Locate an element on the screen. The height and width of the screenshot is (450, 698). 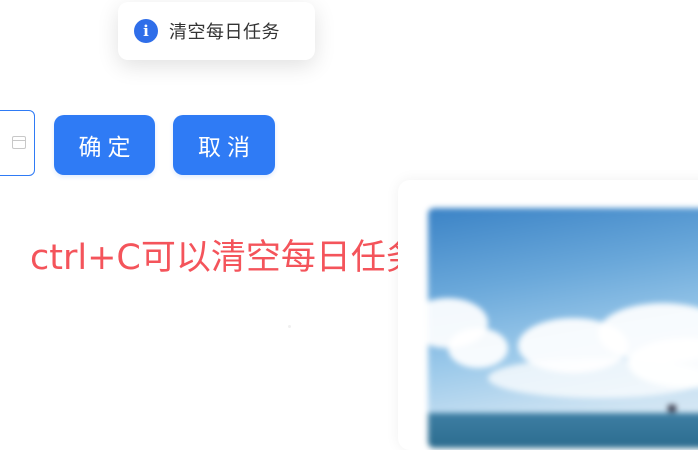
confirm-button: 确定 is located at coordinates (104, 145).